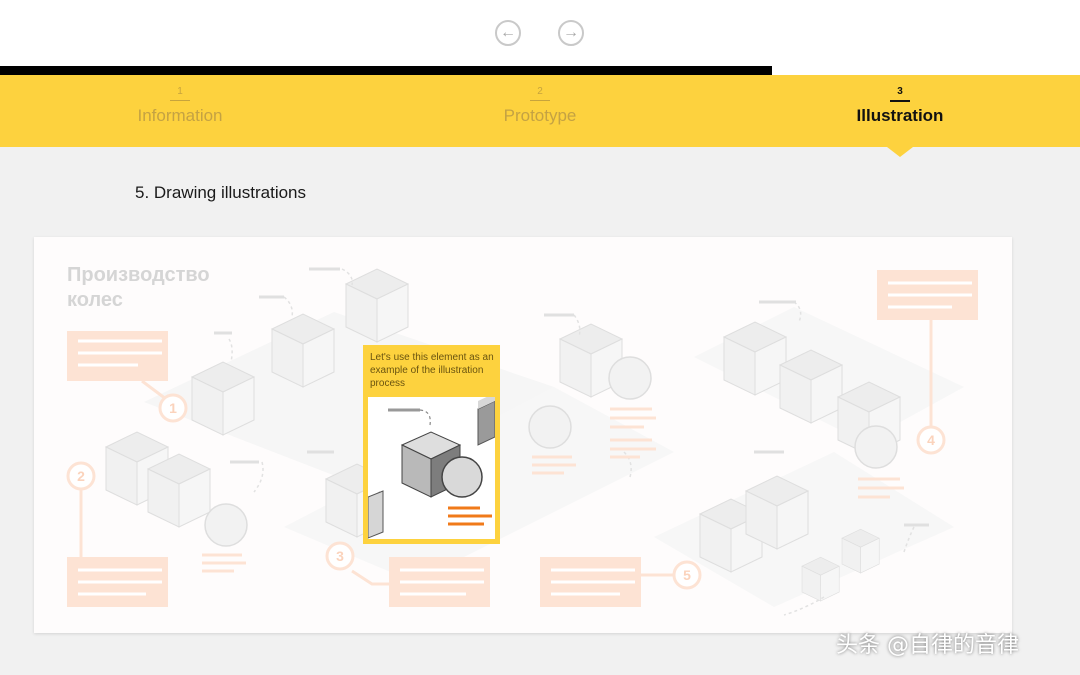  I want to click on step-number: 2, so click(540, 91).